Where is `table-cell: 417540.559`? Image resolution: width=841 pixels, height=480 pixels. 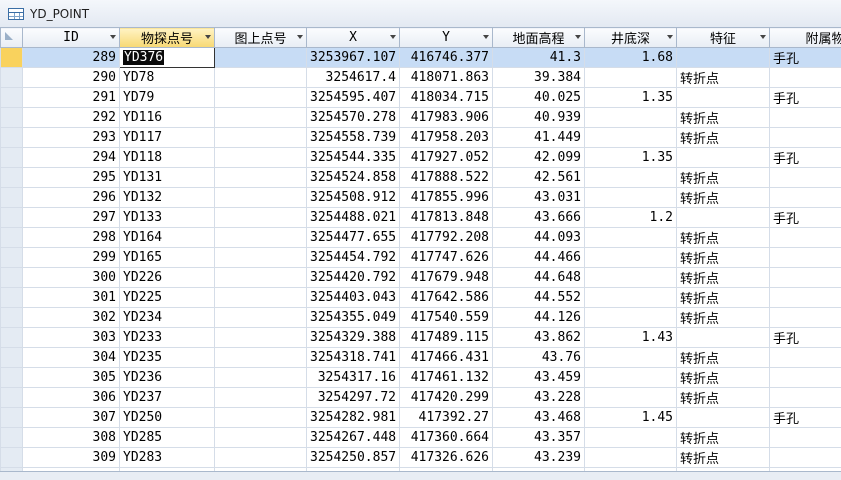 table-cell: 417540.559 is located at coordinates (446, 318).